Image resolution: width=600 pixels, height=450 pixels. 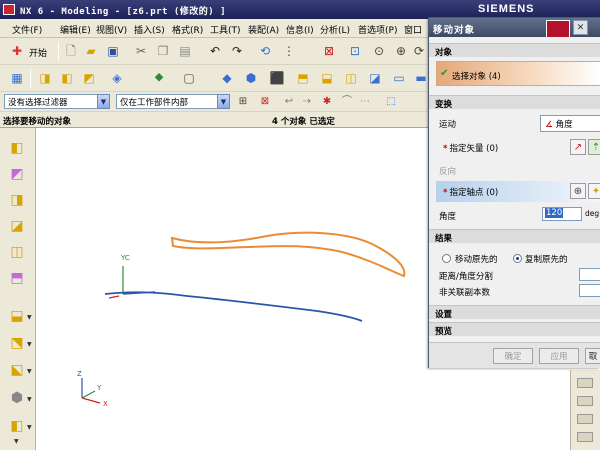 What do you see at coordinates (91, 51) in the screenshot?
I see `open-folder-icon: ▰` at bounding box center [91, 51].